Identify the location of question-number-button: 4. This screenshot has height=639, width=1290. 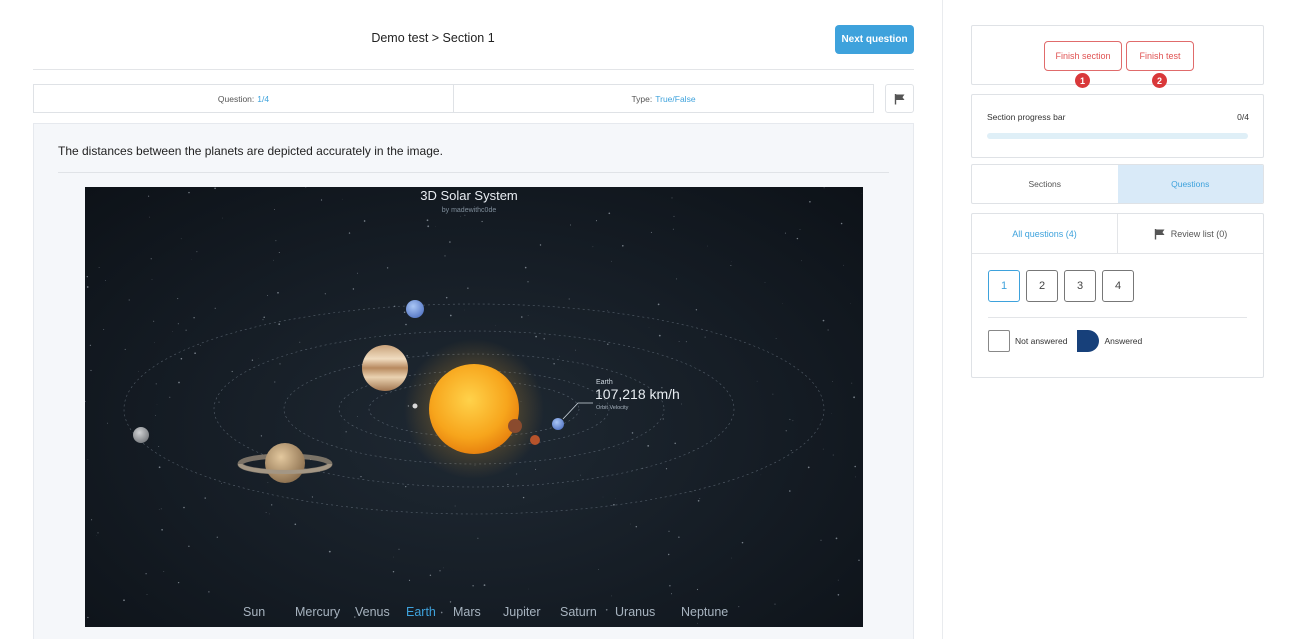
(1118, 286).